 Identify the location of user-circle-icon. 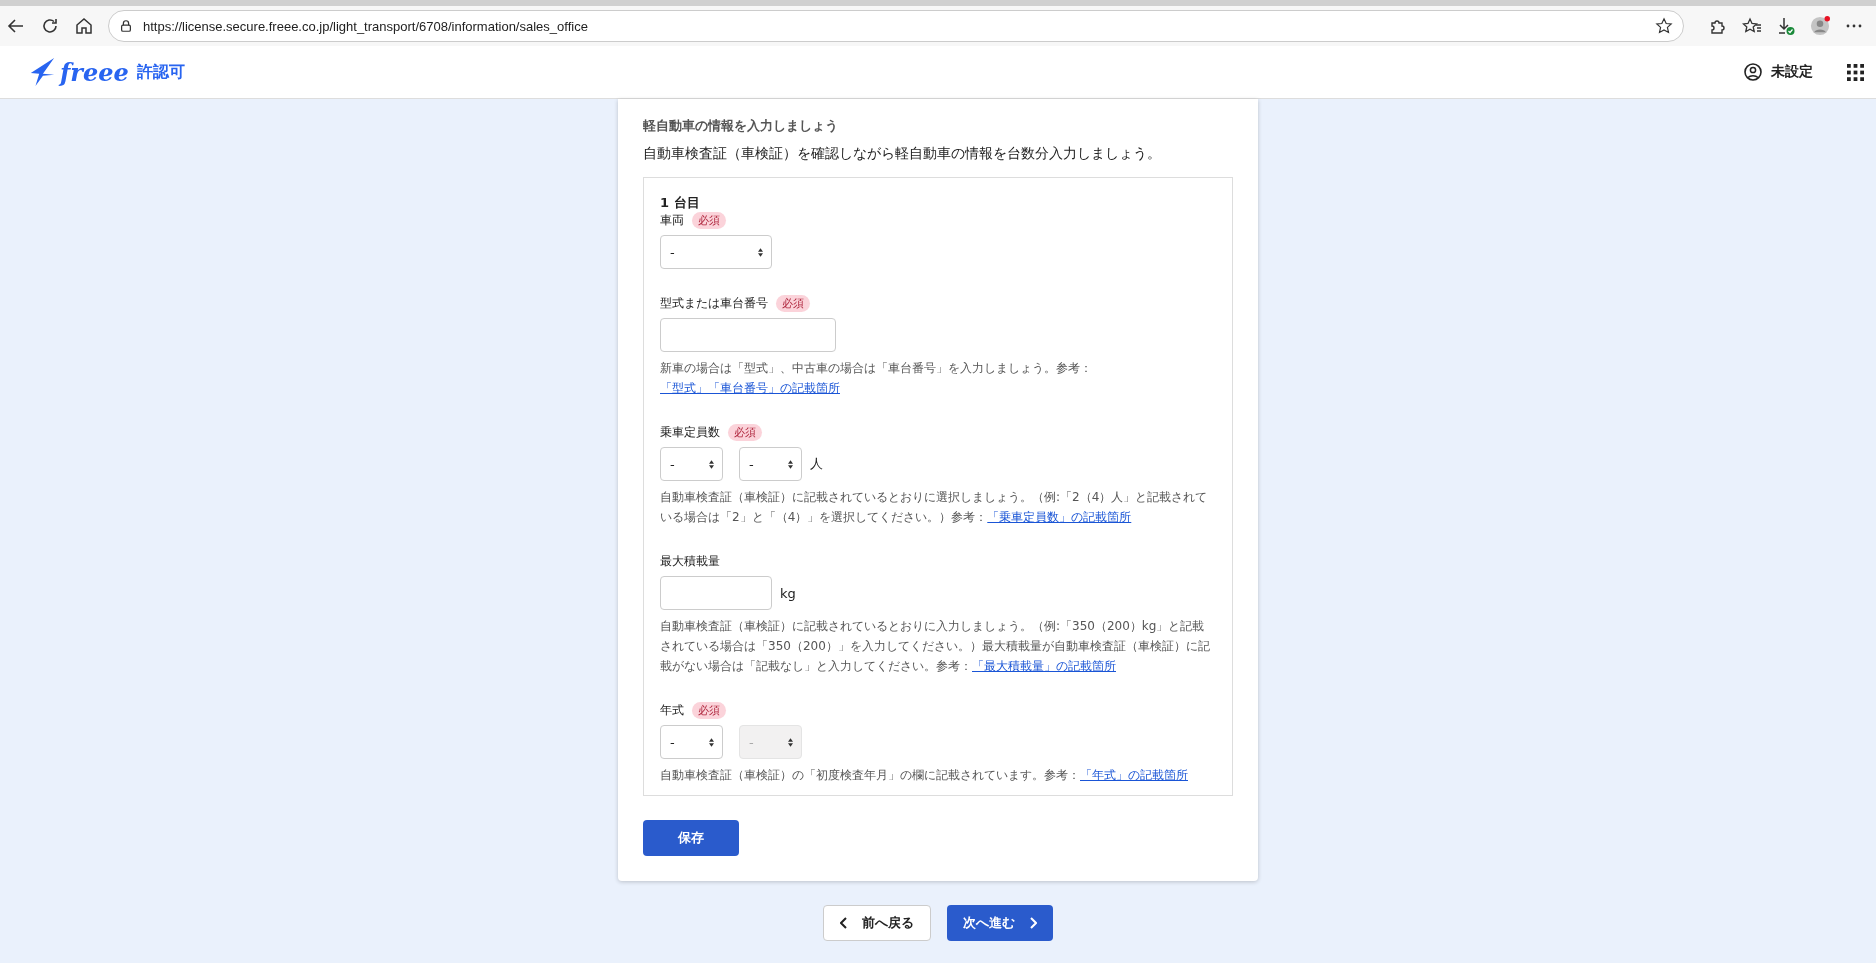
(1753, 72).